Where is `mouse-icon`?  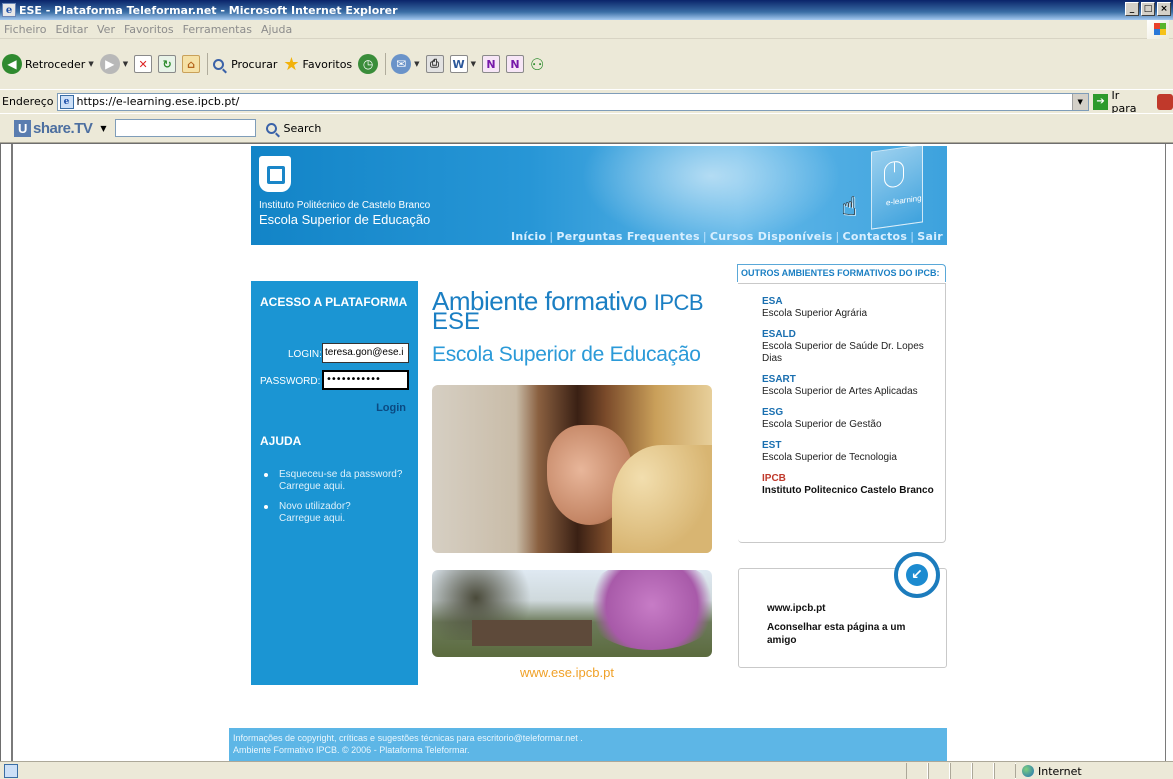
mouse-icon is located at coordinates (894, 174).